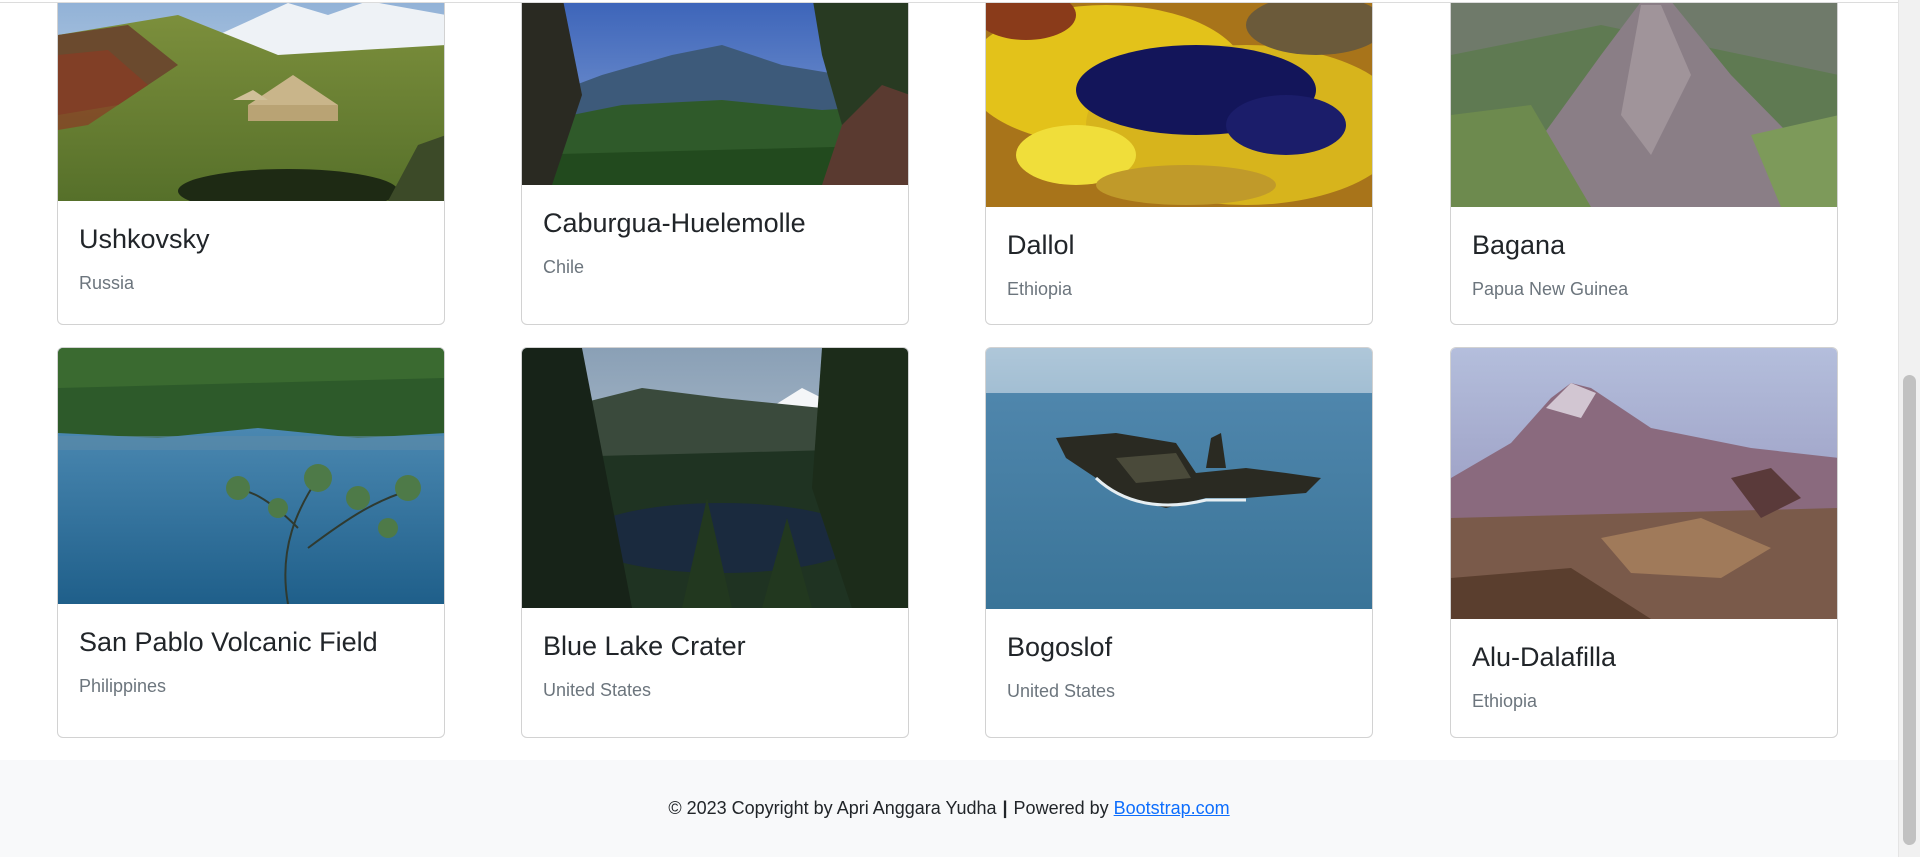 The height and width of the screenshot is (857, 1920). Describe the element at coordinates (1172, 808) in the screenshot. I see `bootstrap-link: Bootstrap.com` at that location.